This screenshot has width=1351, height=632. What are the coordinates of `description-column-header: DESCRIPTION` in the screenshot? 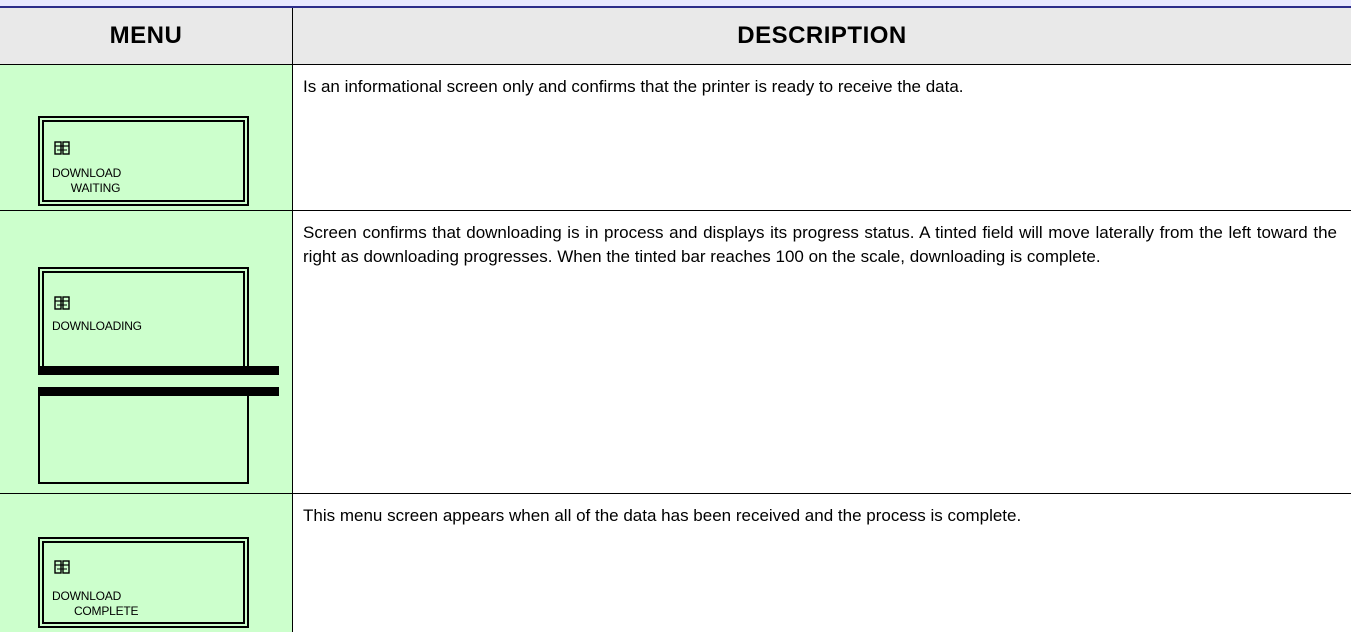 It's located at (822, 36).